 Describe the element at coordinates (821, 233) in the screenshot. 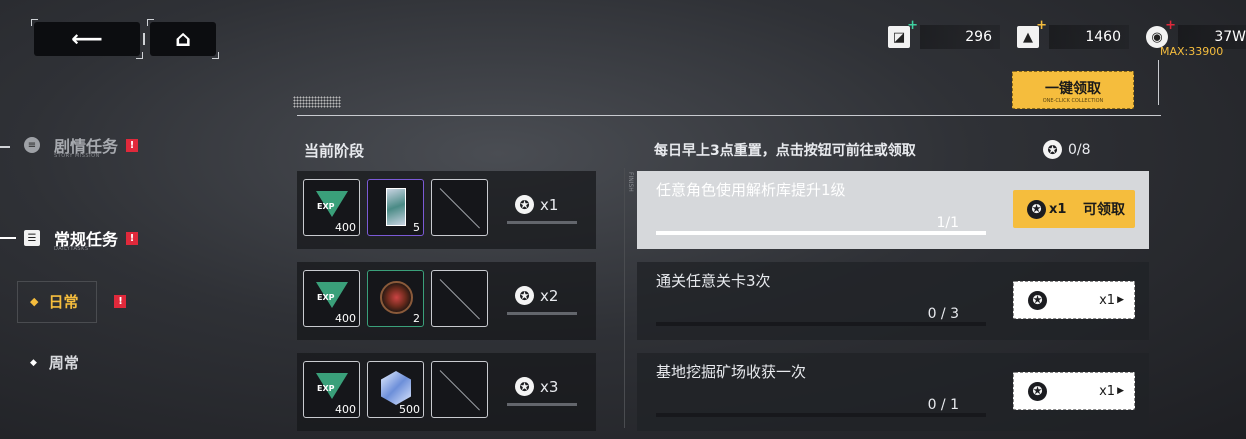

I see `task-progress-fill` at that location.